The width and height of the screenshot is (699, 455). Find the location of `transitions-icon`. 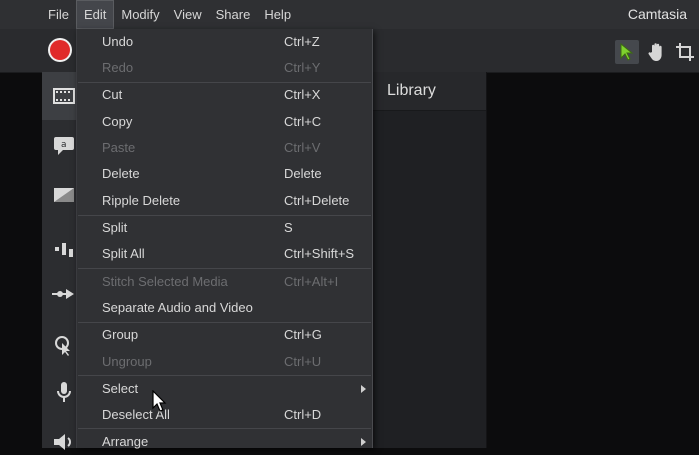

transitions-icon is located at coordinates (64, 195).